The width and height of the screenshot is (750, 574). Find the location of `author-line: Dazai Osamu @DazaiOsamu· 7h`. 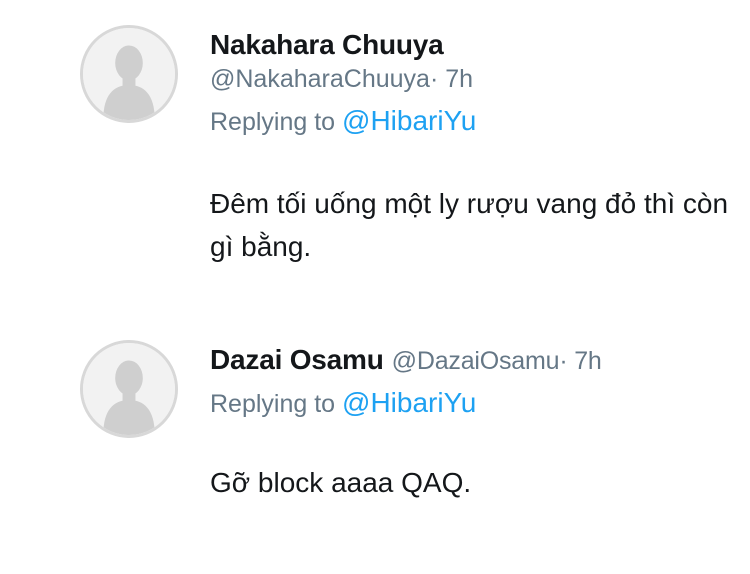

author-line: Dazai Osamu @DazaiOsamu· 7h is located at coordinates (470, 360).